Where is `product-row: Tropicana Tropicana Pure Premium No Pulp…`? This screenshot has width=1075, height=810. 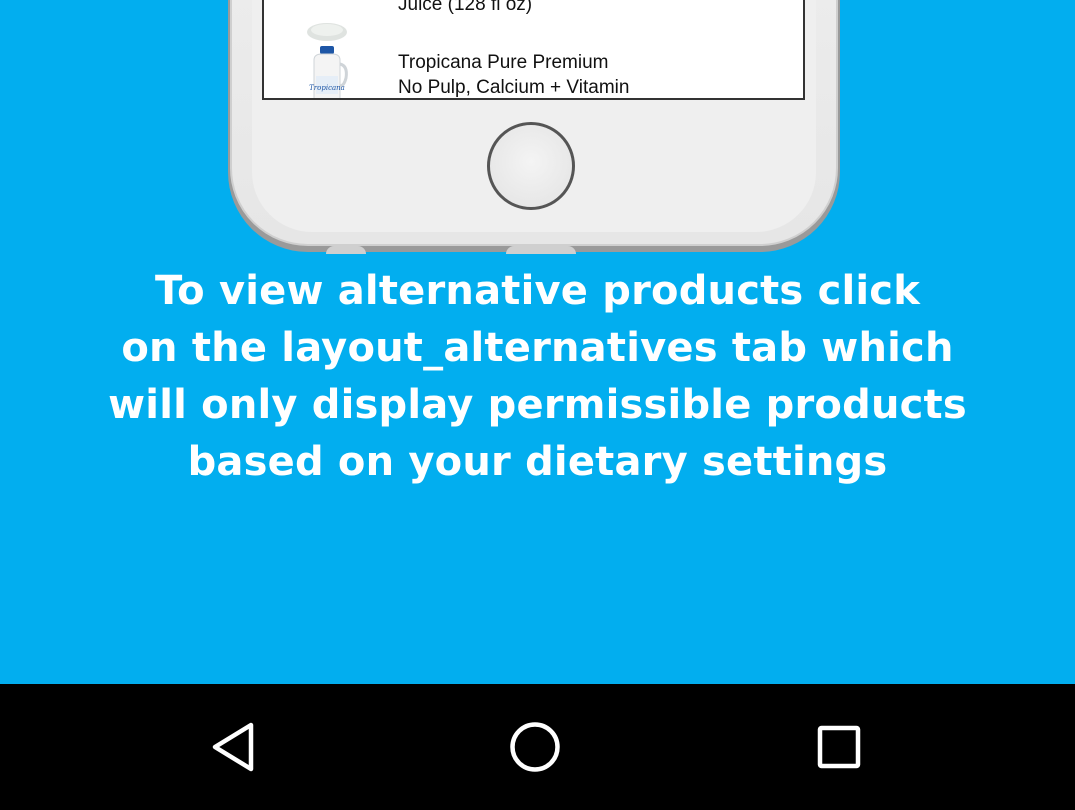 product-row: Tropicana Tropicana Pure Premium No Pulp… is located at coordinates (533, 71).